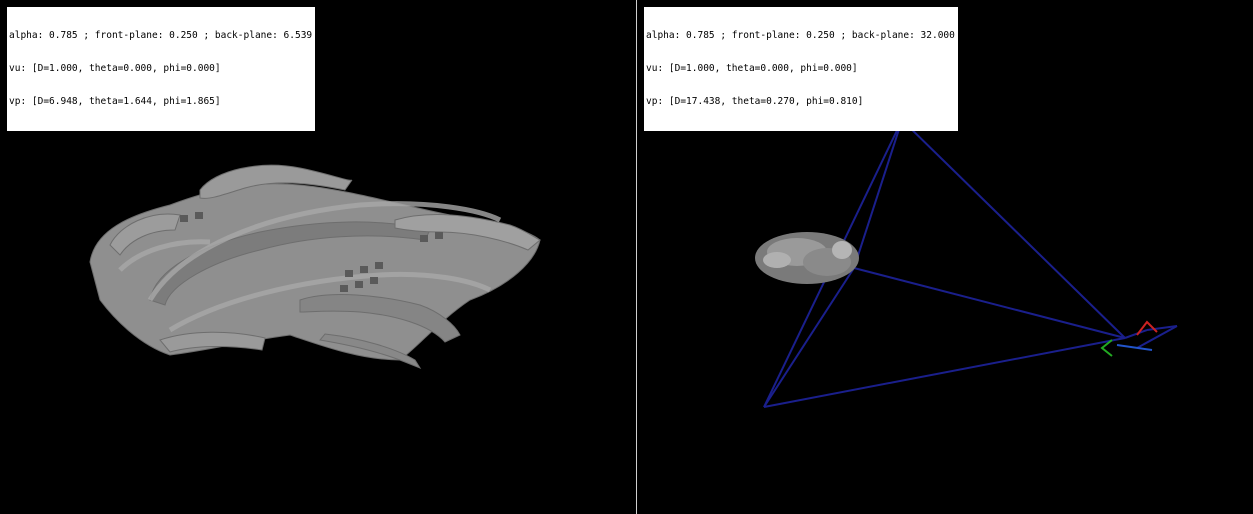  I want to click on left-vu-text: vu: [D=1.000, theta=0.000, phi=0.000], so click(115, 68).